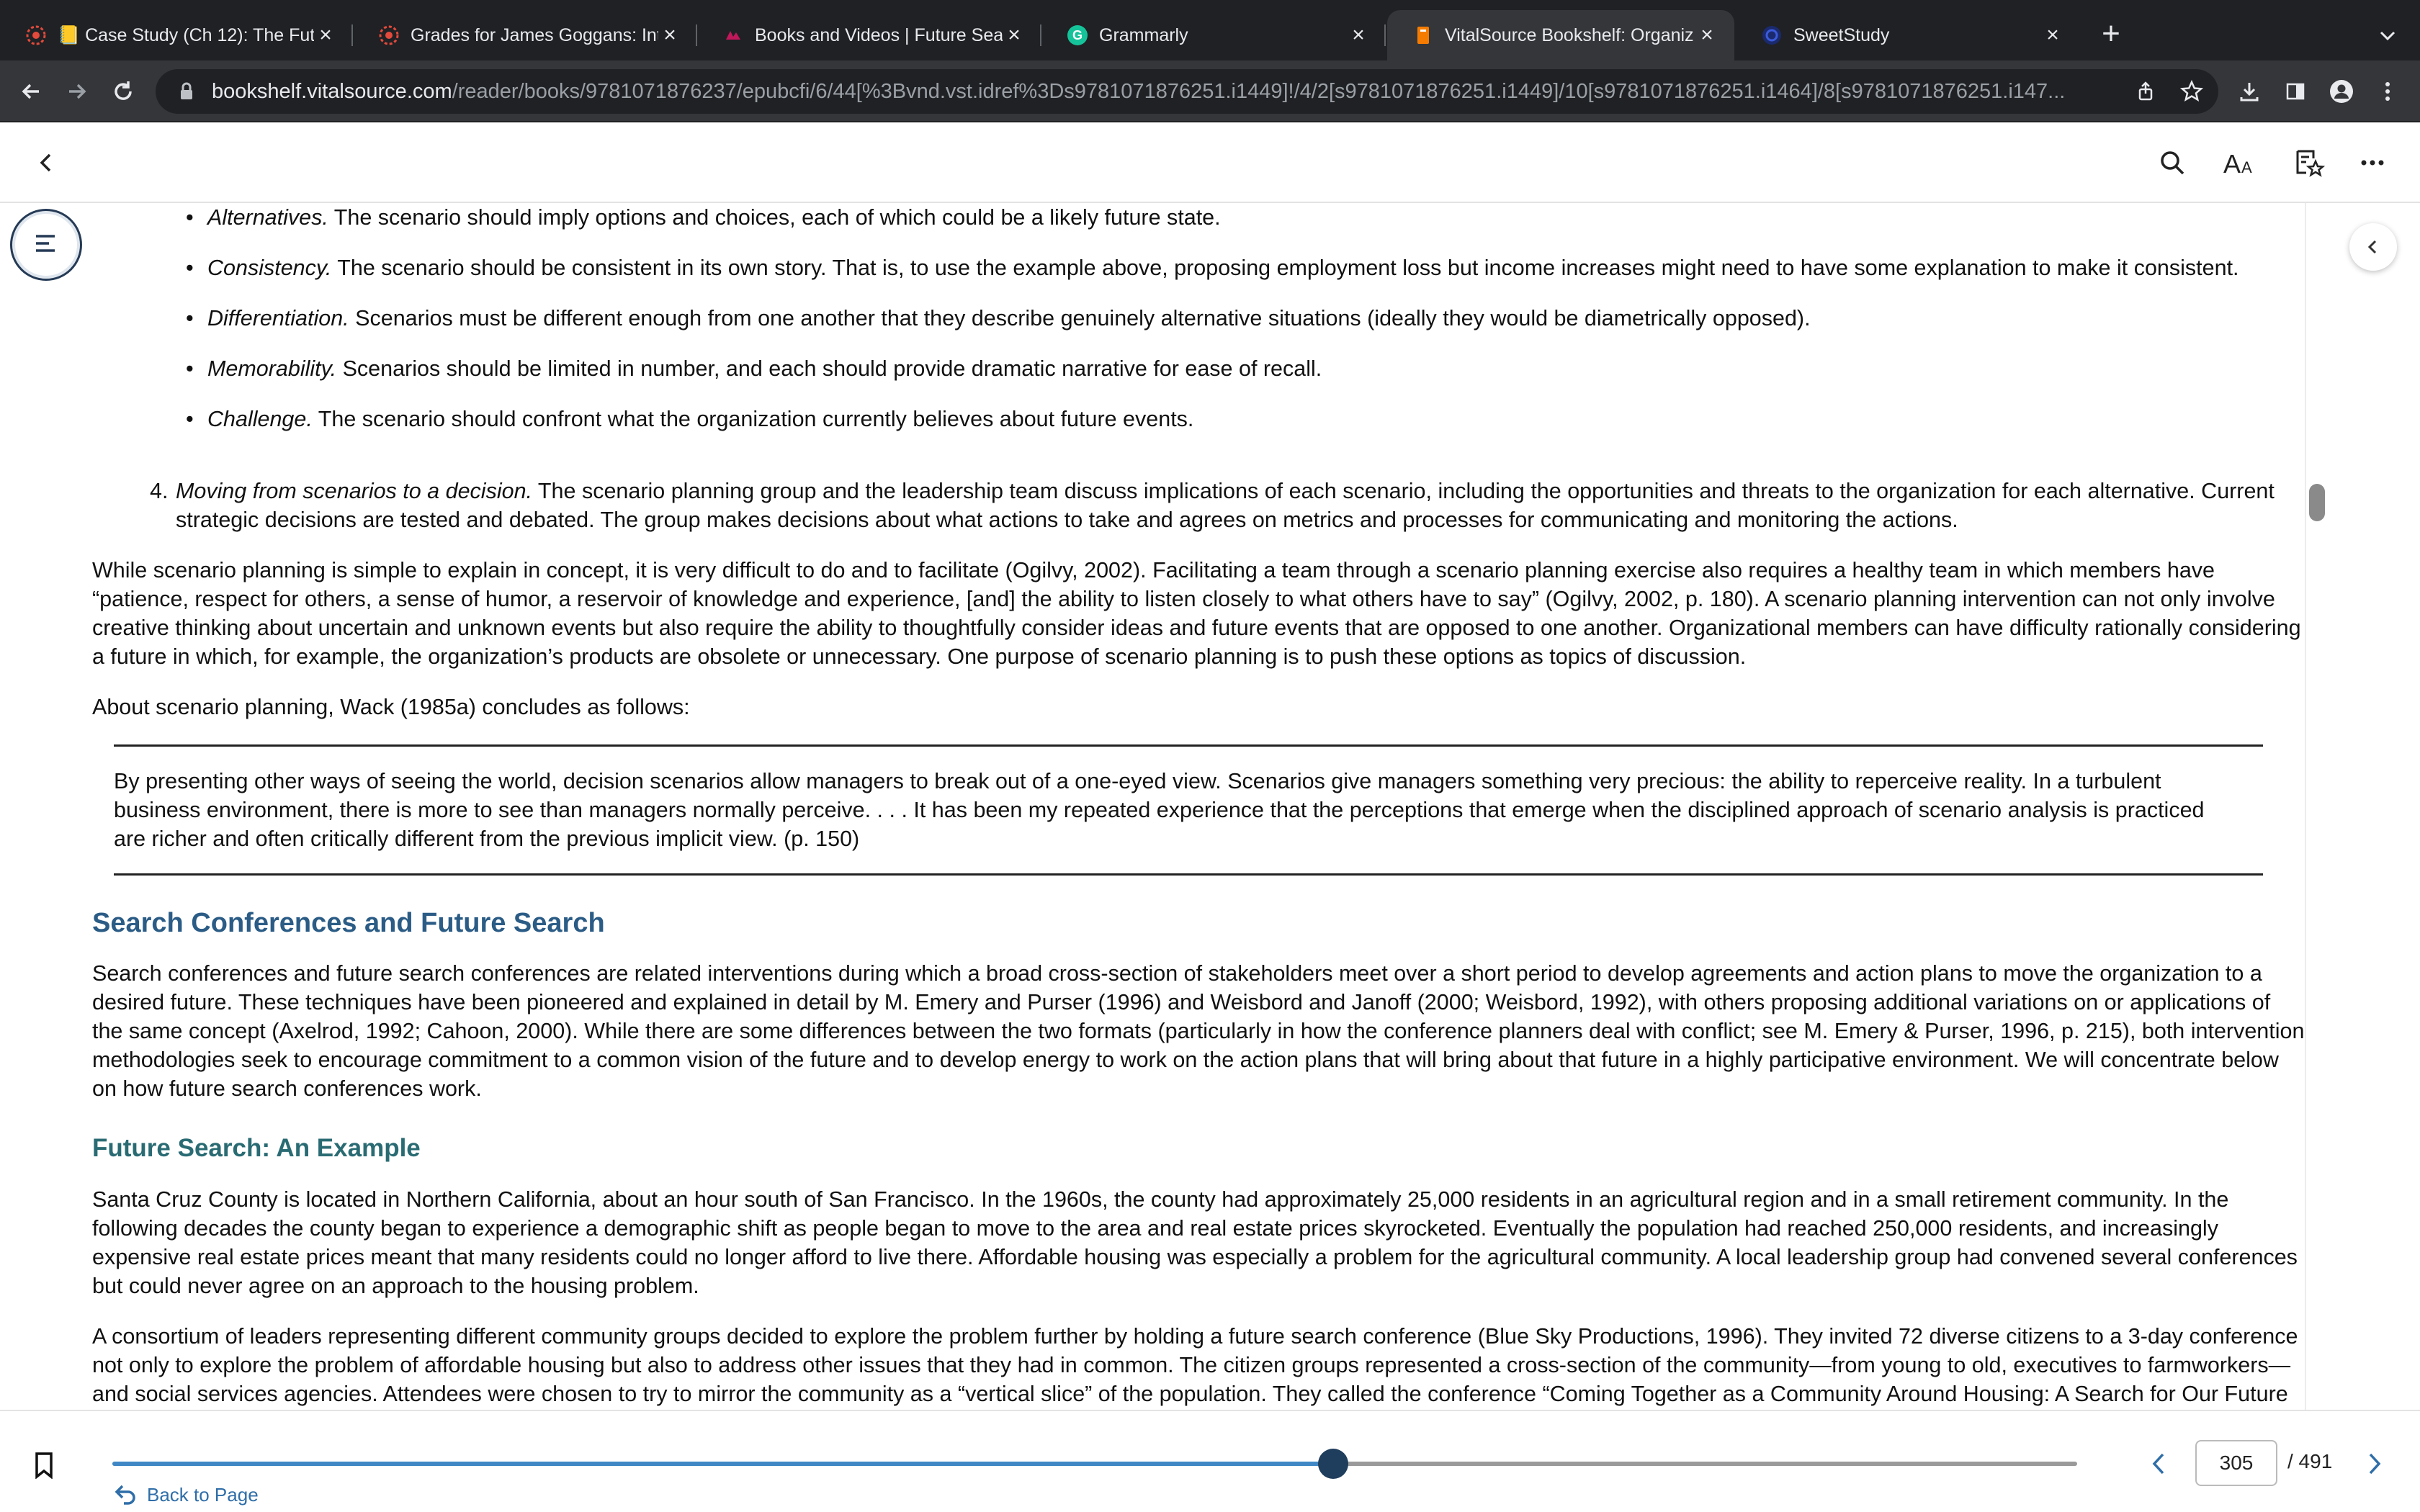 This screenshot has width=2420, height=1512. Describe the element at coordinates (186, 34) in the screenshot. I see `tab-title: 📒 Case Study (Ch 12): The Fut` at that location.